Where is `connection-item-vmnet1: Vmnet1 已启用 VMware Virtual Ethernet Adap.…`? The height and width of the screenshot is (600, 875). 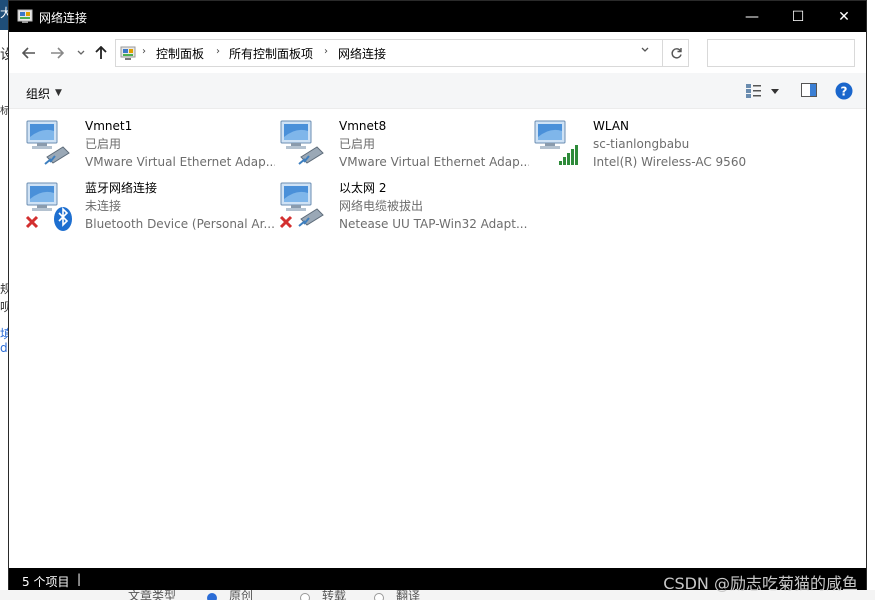
connection-item-vmnet1: Vmnet1 已启用 VMware Virtual Ethernet Adap.… is located at coordinates (149, 145).